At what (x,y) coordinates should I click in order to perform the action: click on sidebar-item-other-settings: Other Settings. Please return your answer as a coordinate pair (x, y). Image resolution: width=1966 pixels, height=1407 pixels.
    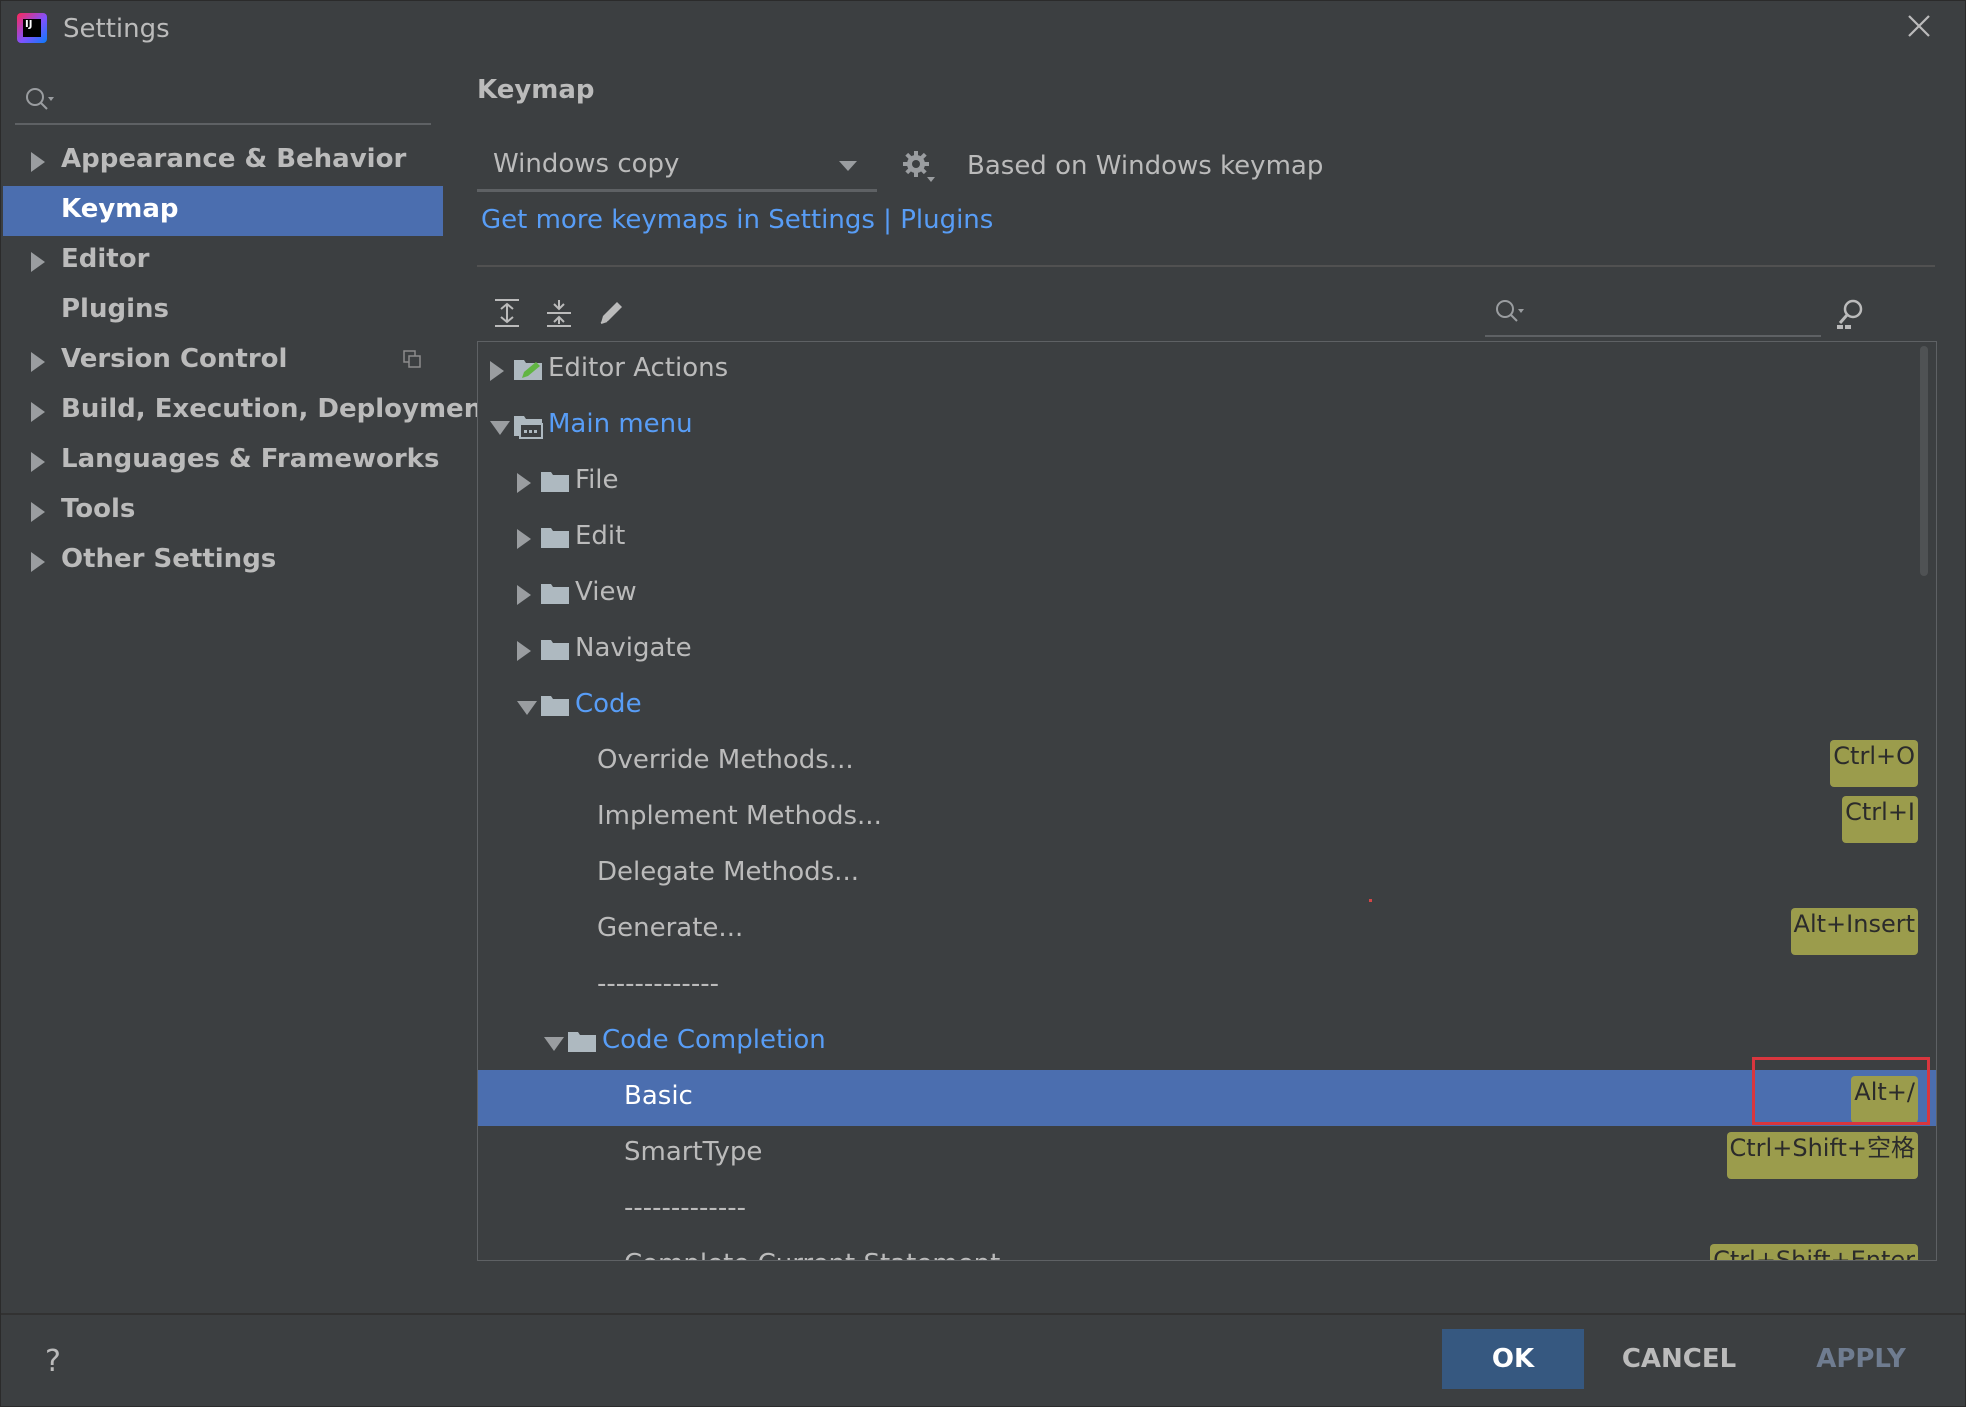
    Looking at the image, I should click on (223, 561).